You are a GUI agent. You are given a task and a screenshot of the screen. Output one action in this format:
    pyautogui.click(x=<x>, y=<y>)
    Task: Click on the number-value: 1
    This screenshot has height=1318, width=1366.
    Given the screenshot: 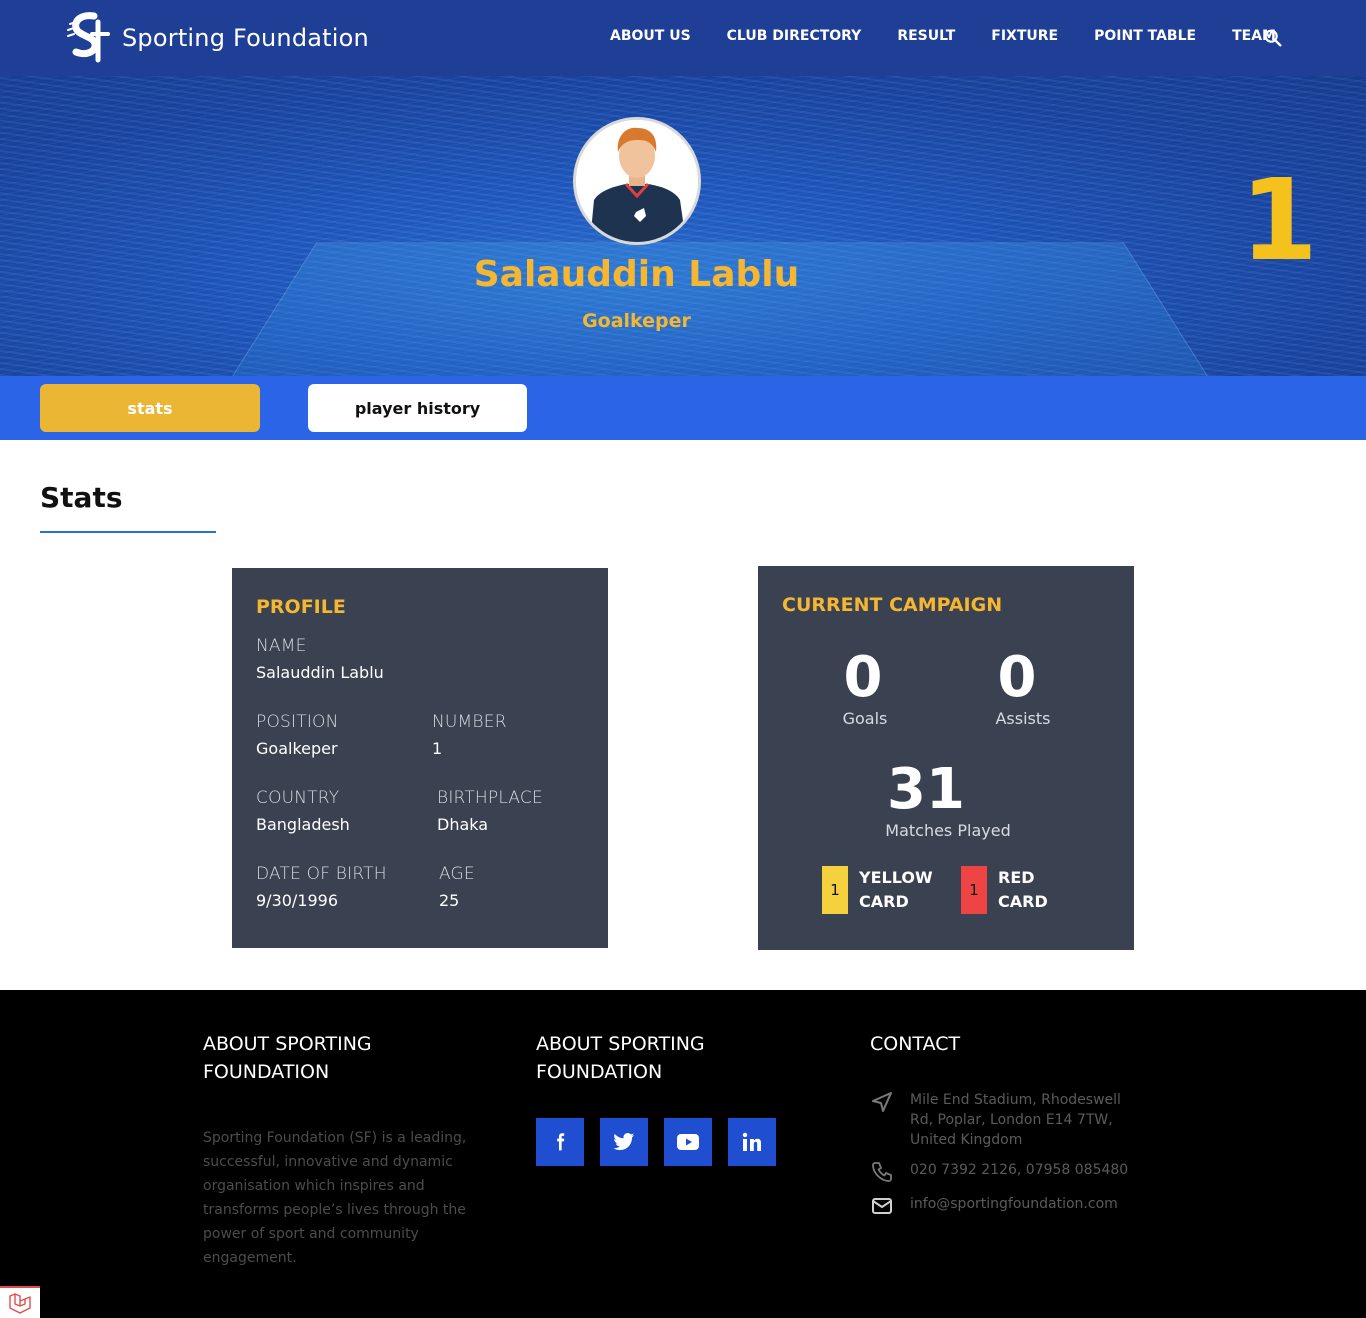 What is the action you would take?
    pyautogui.click(x=437, y=748)
    